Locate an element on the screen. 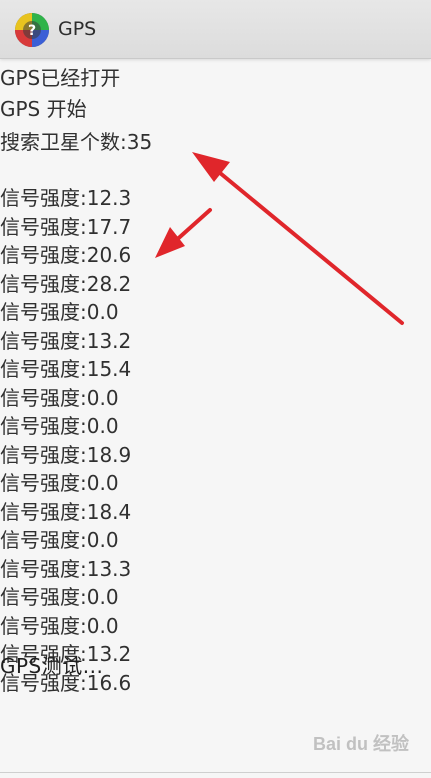 This screenshot has height=778, width=431. log-line: 搜索卫星个数:35 is located at coordinates (76, 142).